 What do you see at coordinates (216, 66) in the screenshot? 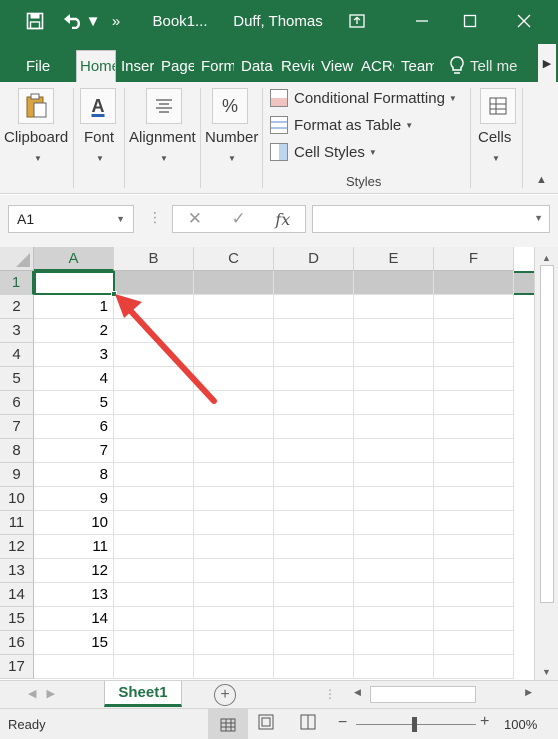
I see `tab-formulas: Formulas` at bounding box center [216, 66].